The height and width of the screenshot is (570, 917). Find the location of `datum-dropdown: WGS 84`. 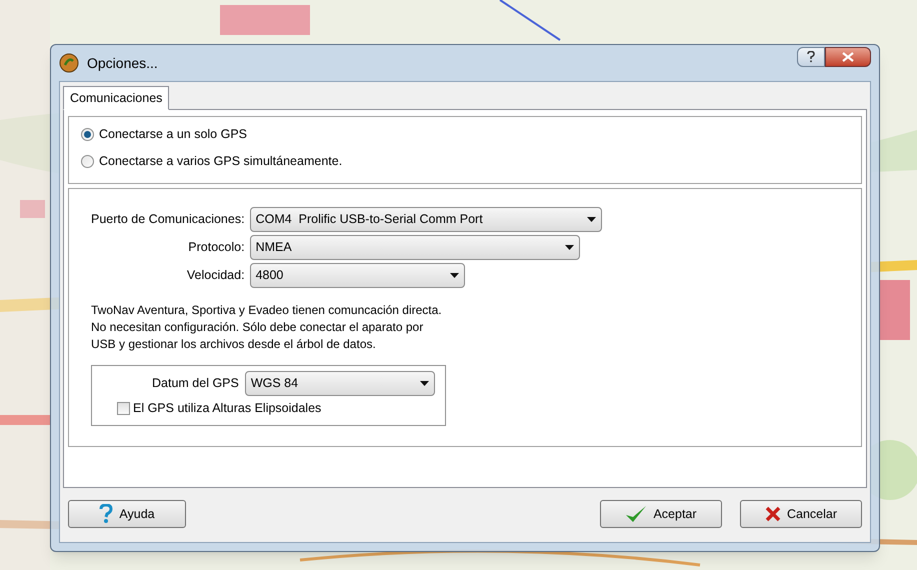

datum-dropdown: WGS 84 is located at coordinates (339, 383).